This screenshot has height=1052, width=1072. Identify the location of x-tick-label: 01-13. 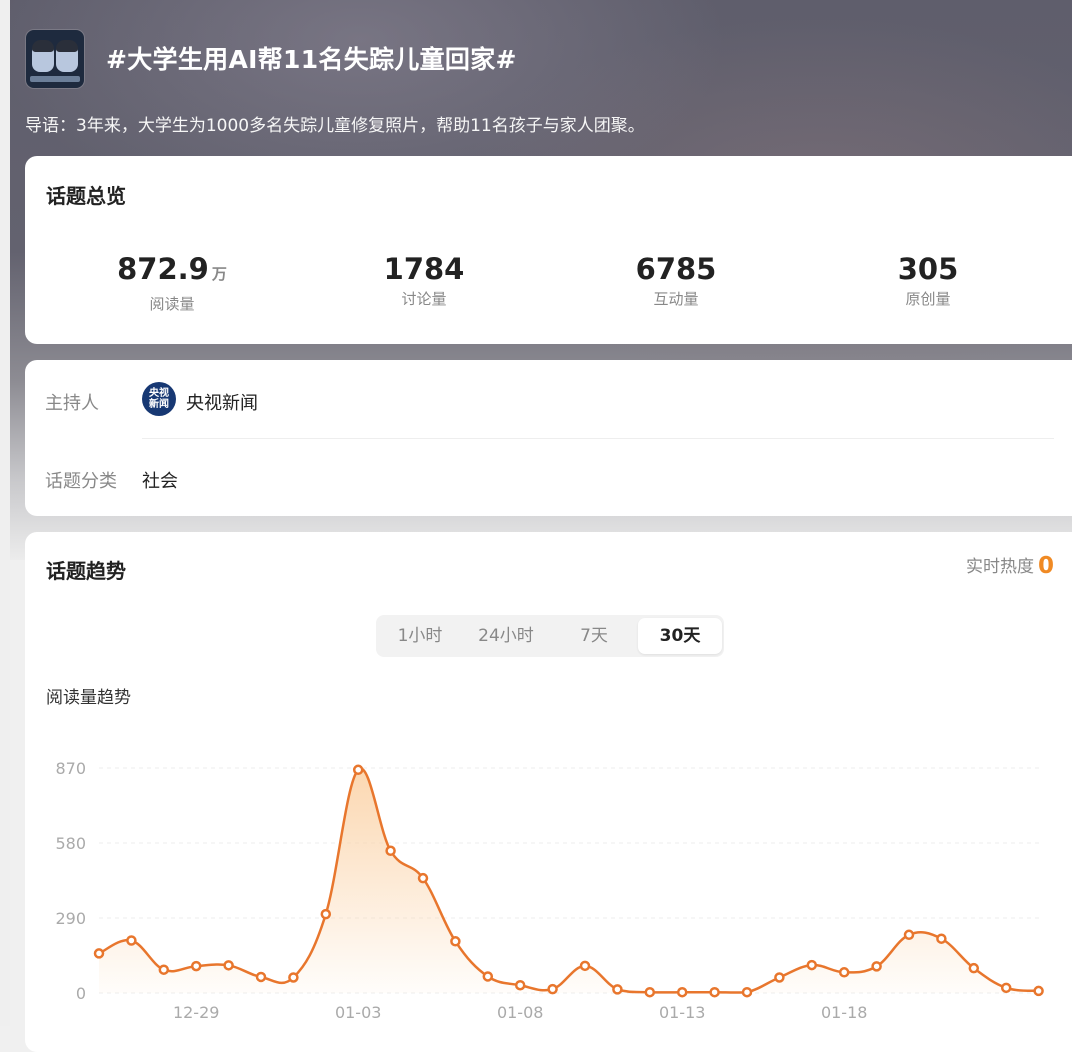
(682, 1012).